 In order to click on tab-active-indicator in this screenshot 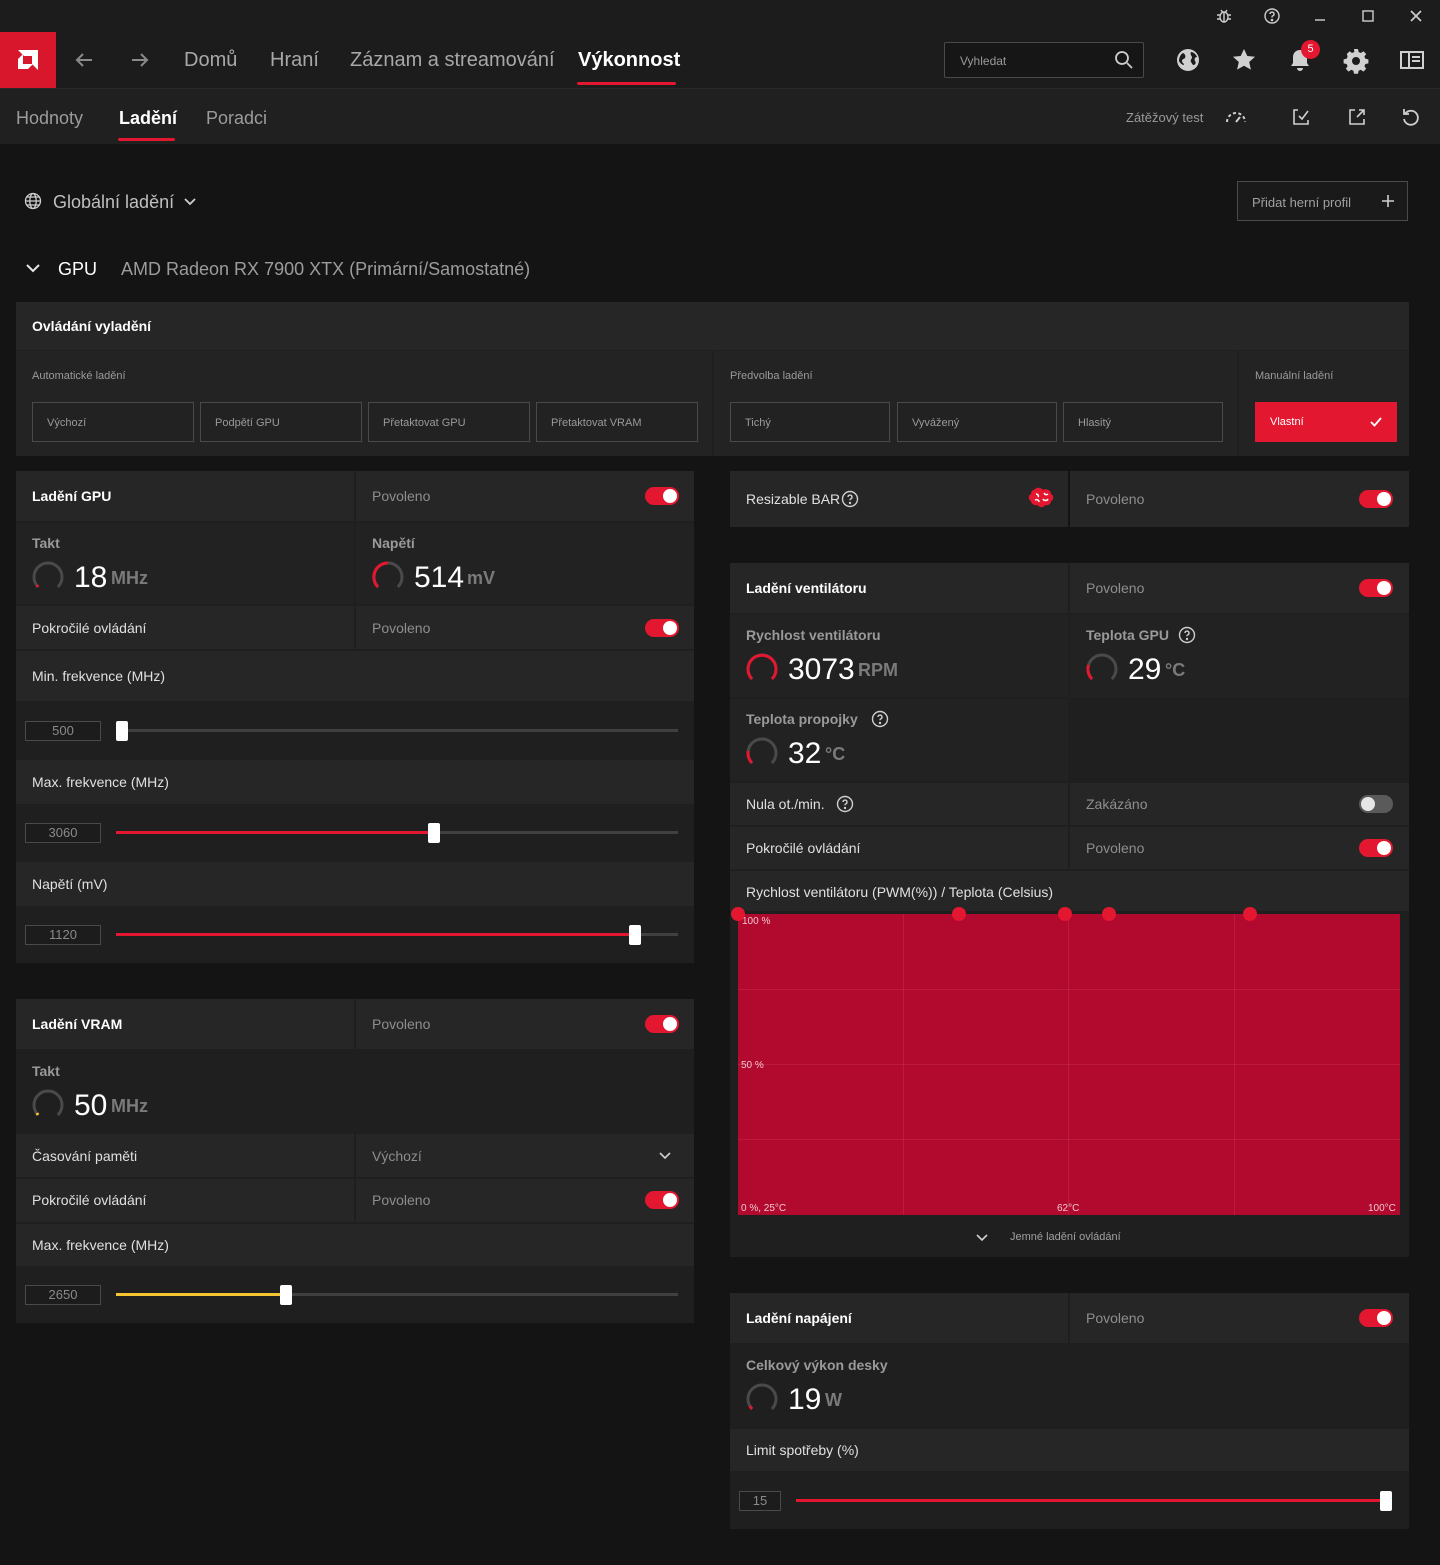, I will do `click(146, 139)`.